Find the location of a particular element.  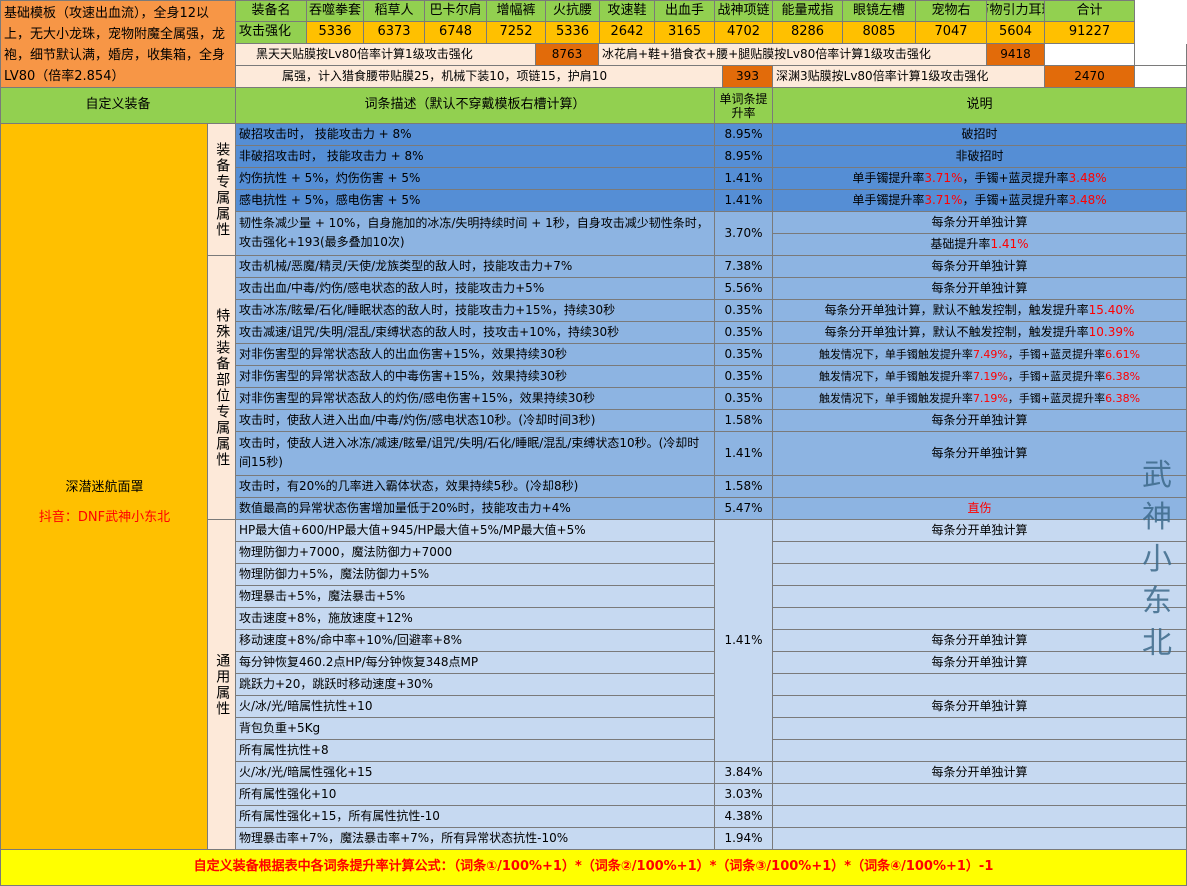

row-rate: 1.94% is located at coordinates (744, 839).